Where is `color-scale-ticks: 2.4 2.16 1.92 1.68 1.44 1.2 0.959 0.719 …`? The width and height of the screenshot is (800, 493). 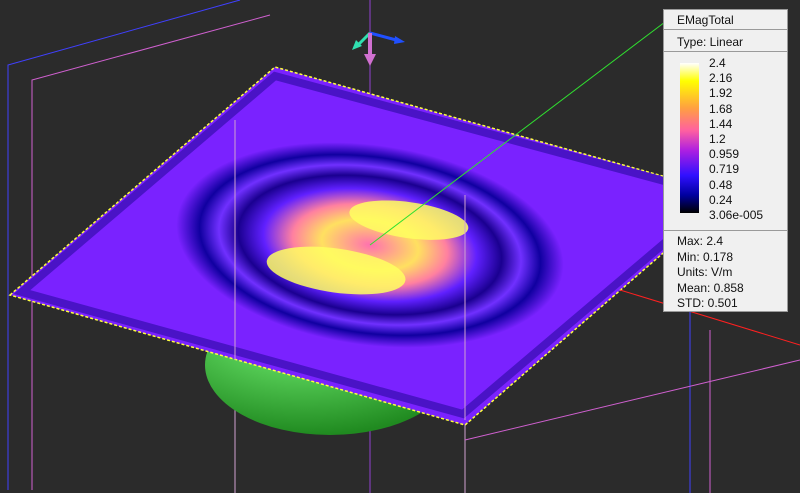
color-scale-ticks: 2.4 2.16 1.92 1.68 1.44 1.2 0.959 0.719 … is located at coordinates (736, 139).